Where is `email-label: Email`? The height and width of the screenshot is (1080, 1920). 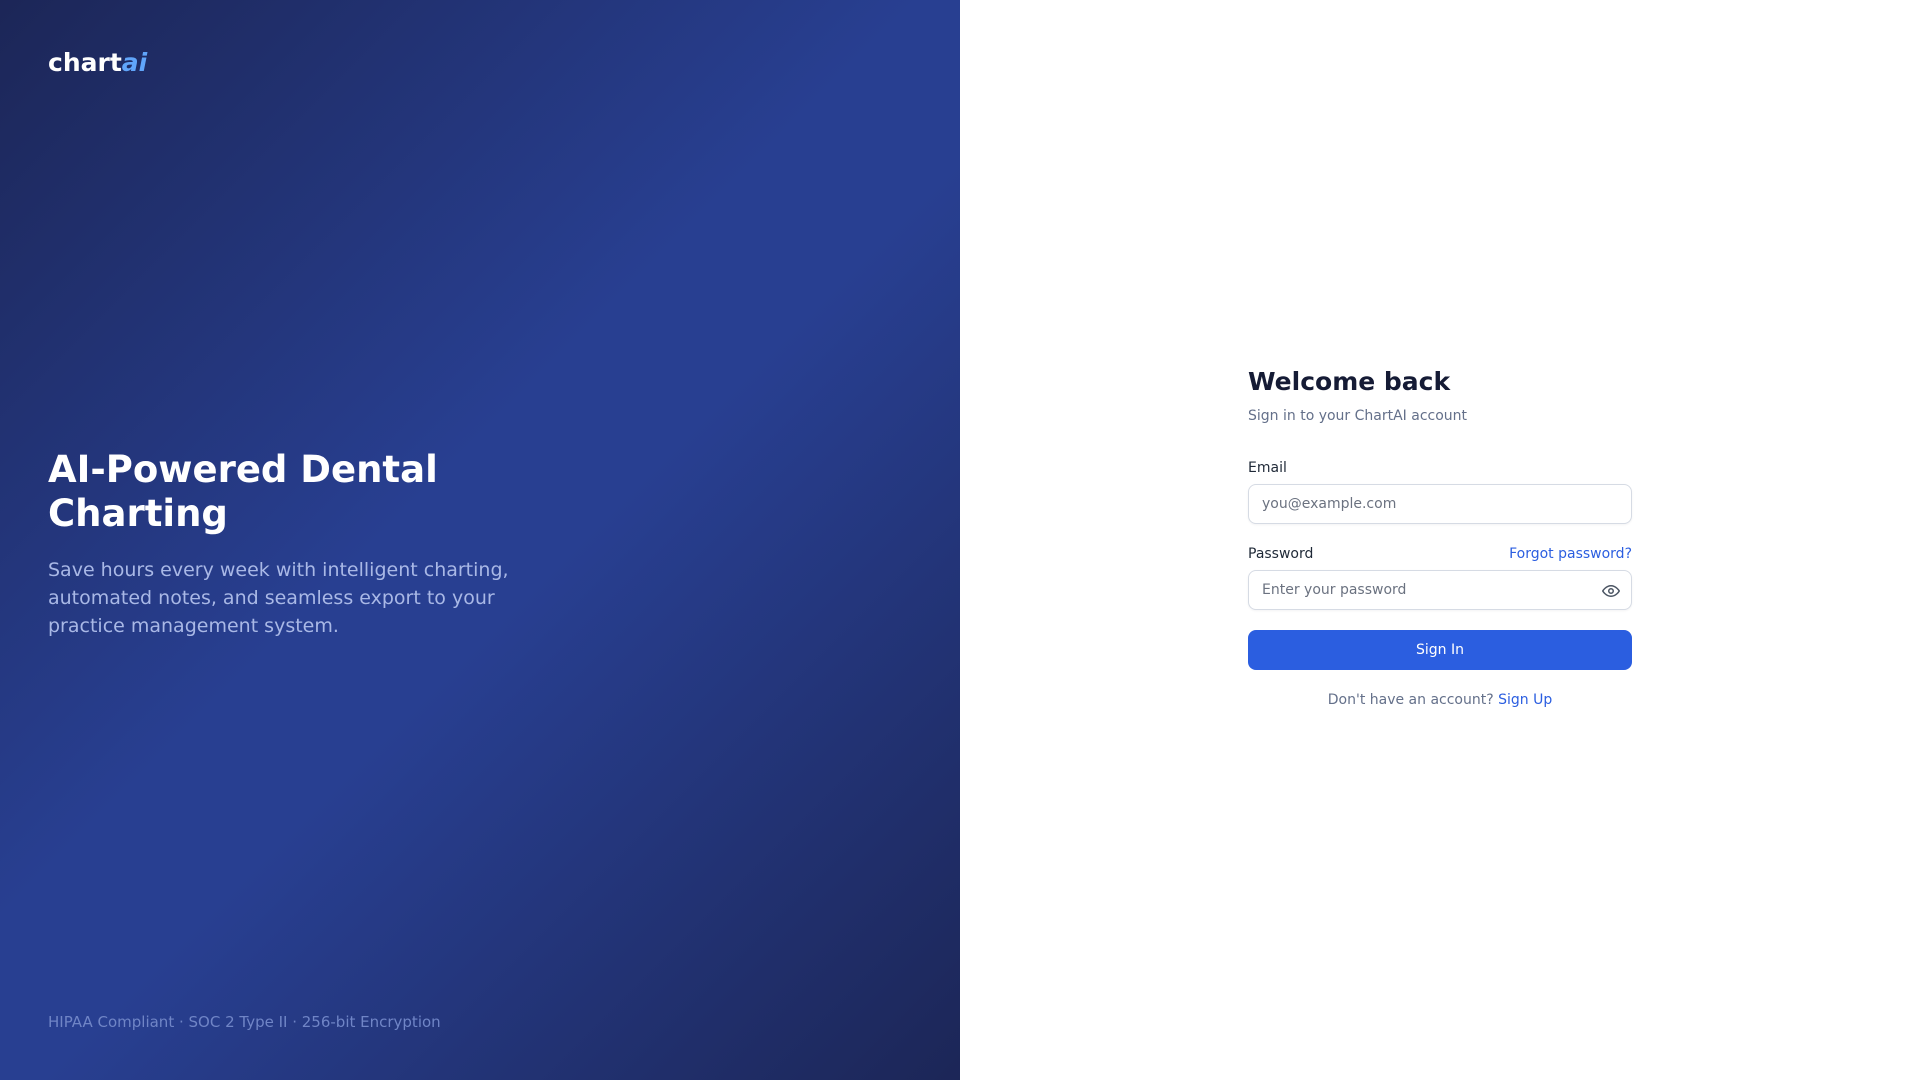 email-label: Email is located at coordinates (1267, 468).